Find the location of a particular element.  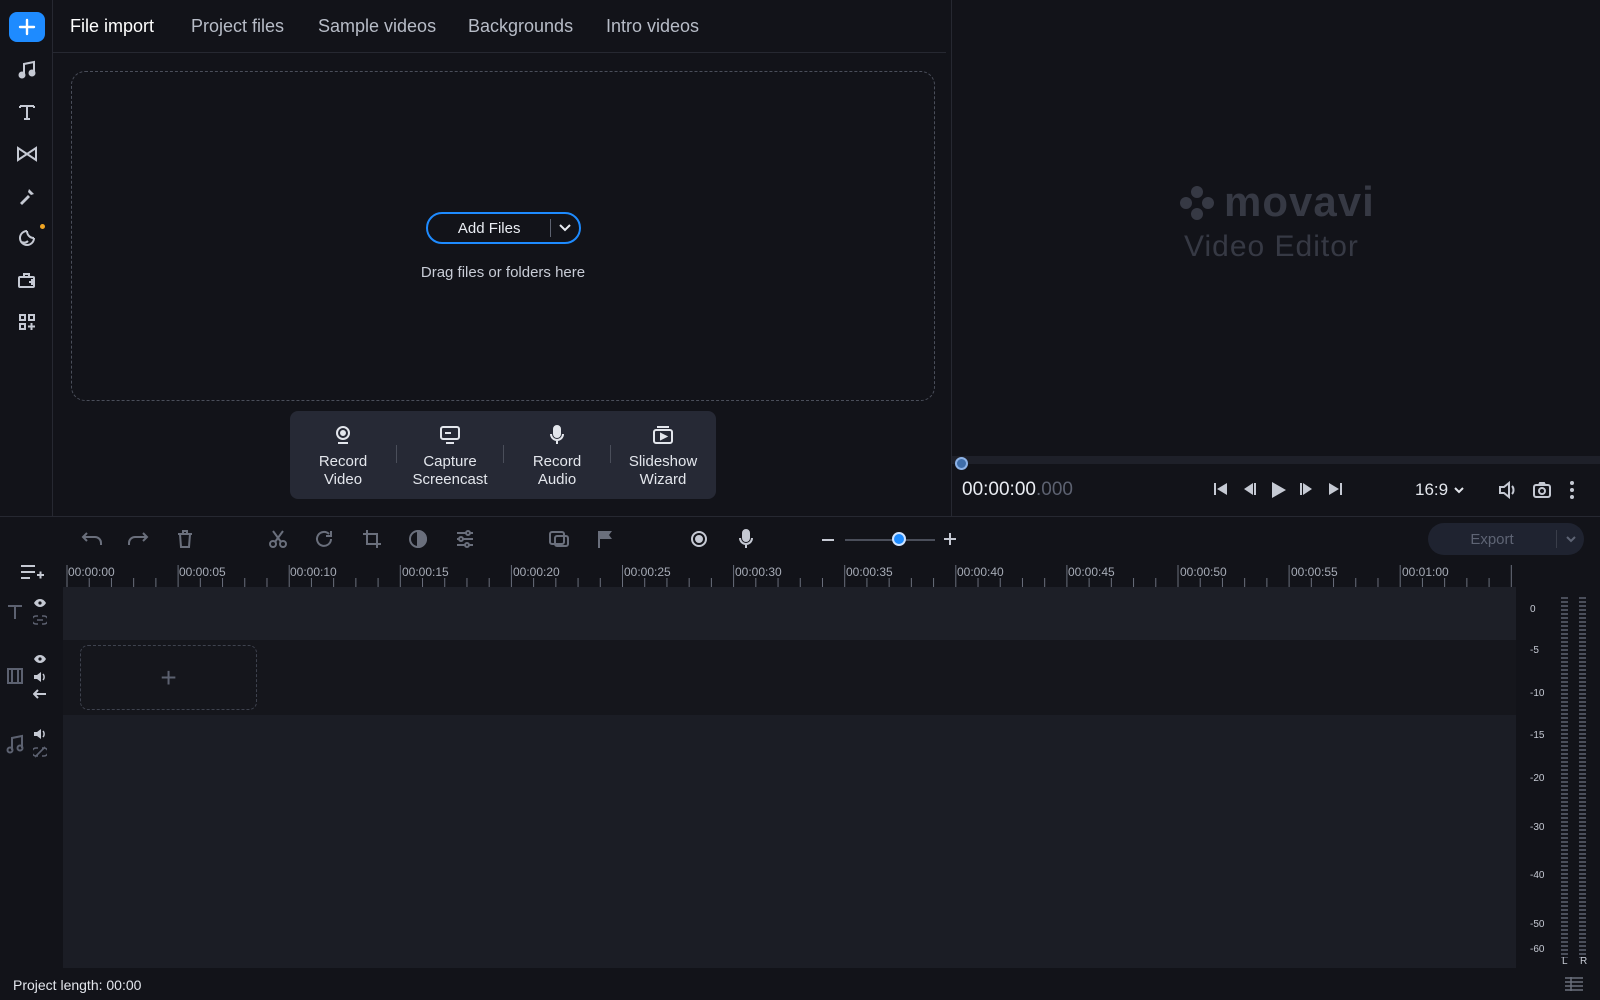

status-bar: Project length: 00:00 is located at coordinates (800, 984).